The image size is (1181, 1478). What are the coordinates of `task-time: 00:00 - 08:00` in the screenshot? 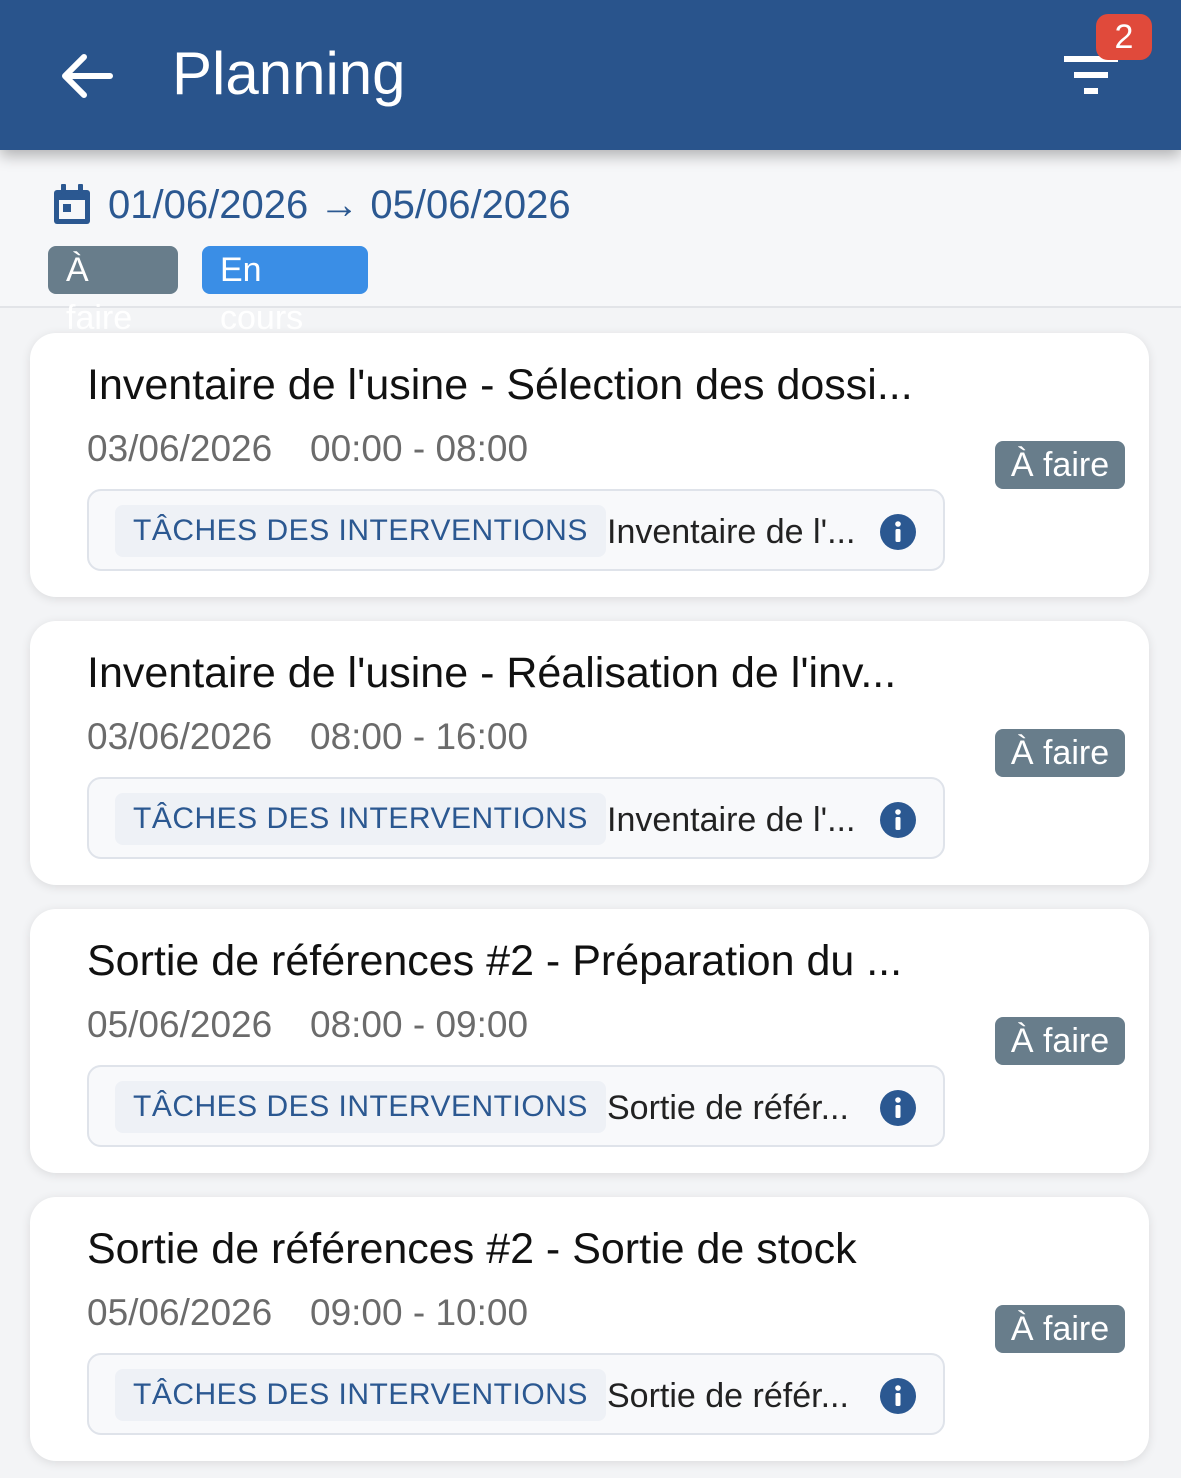 It's located at (419, 448).